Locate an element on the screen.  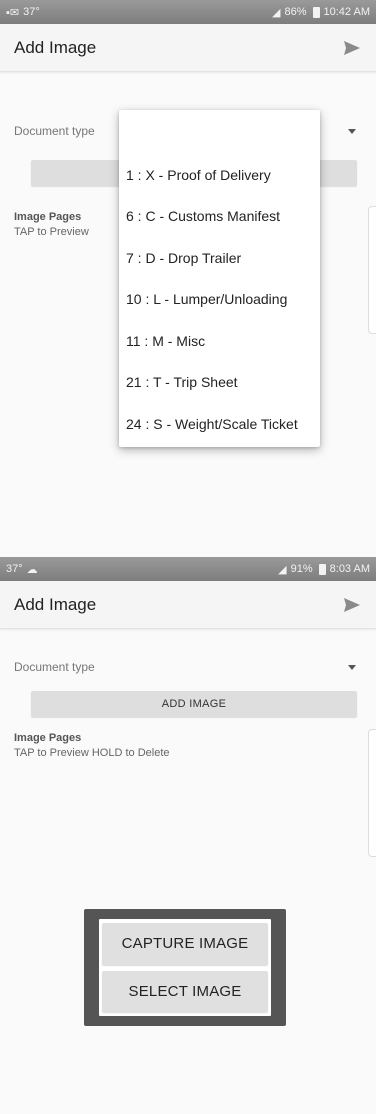
battery-percent: 91% is located at coordinates (301, 569).